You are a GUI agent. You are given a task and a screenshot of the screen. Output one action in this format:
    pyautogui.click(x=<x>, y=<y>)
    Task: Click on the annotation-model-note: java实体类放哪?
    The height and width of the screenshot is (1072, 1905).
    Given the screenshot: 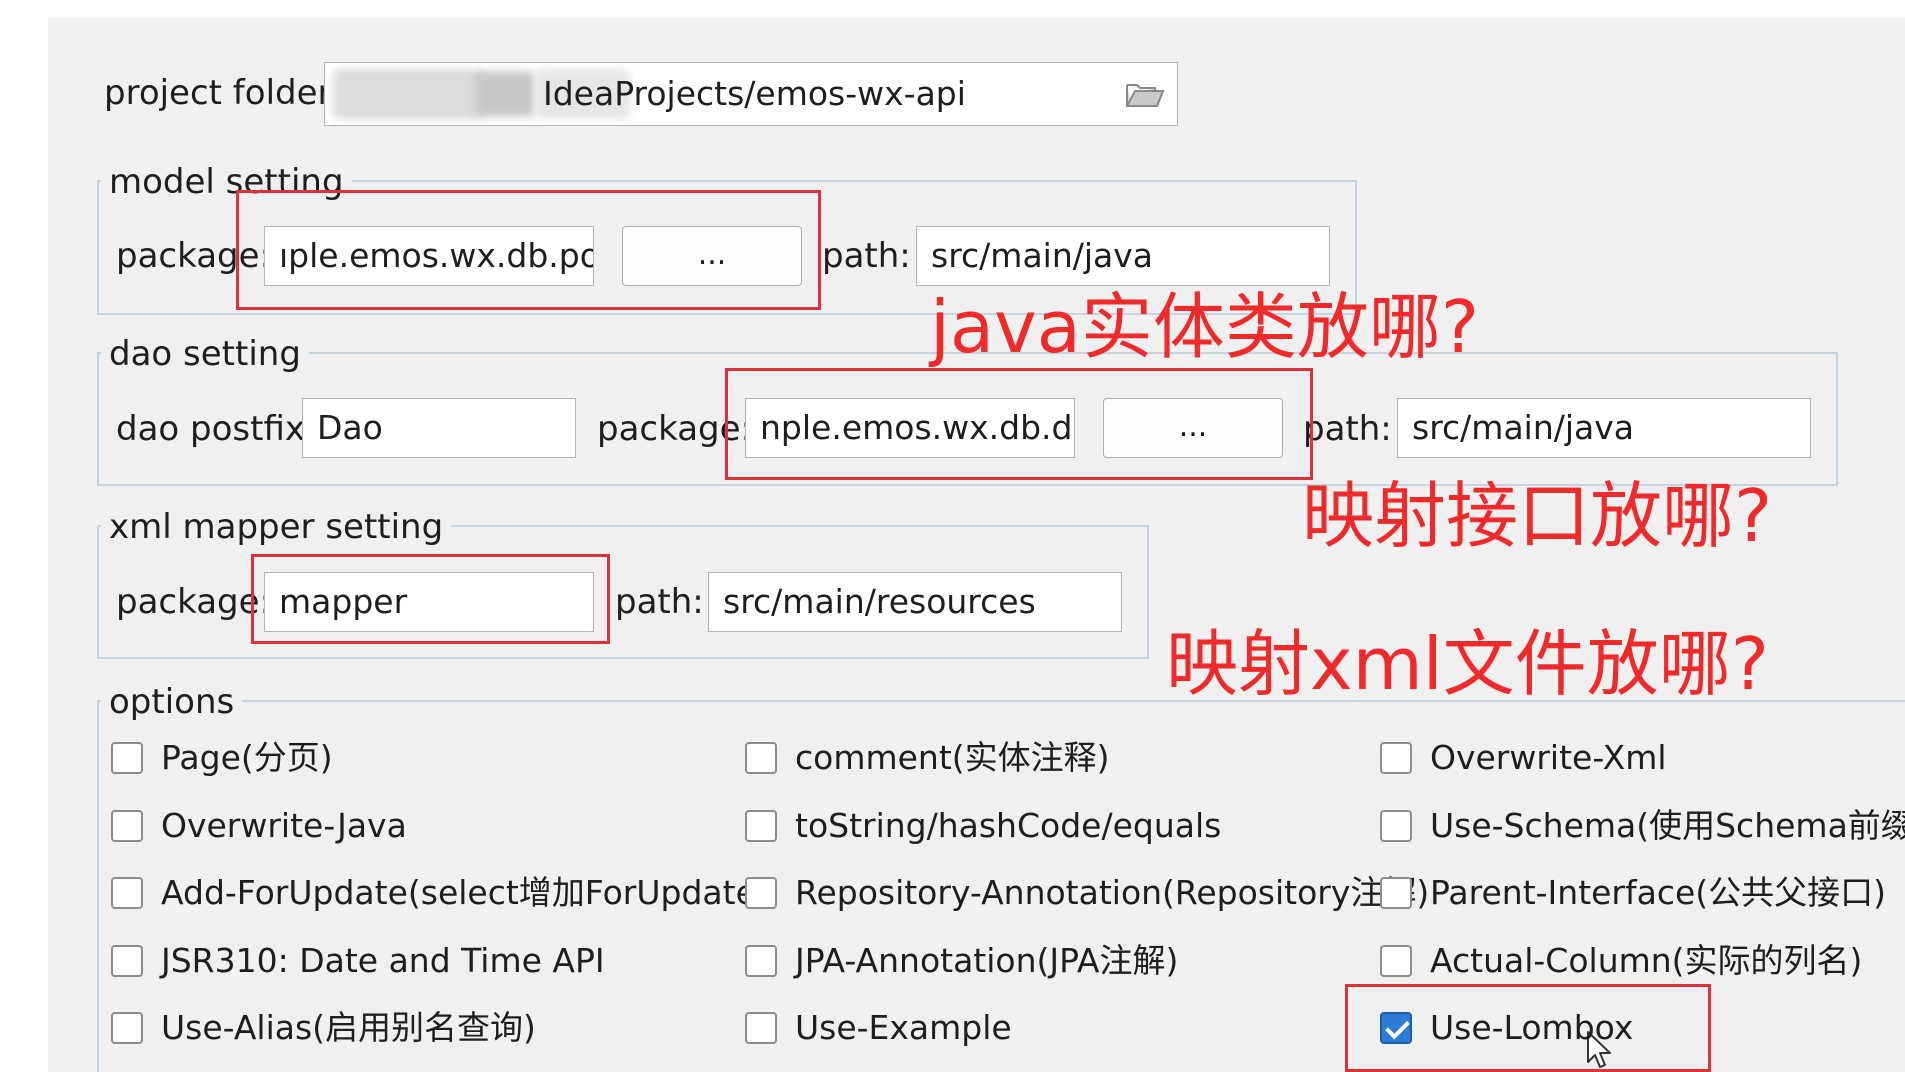 What is the action you would take?
    pyautogui.click(x=1205, y=327)
    